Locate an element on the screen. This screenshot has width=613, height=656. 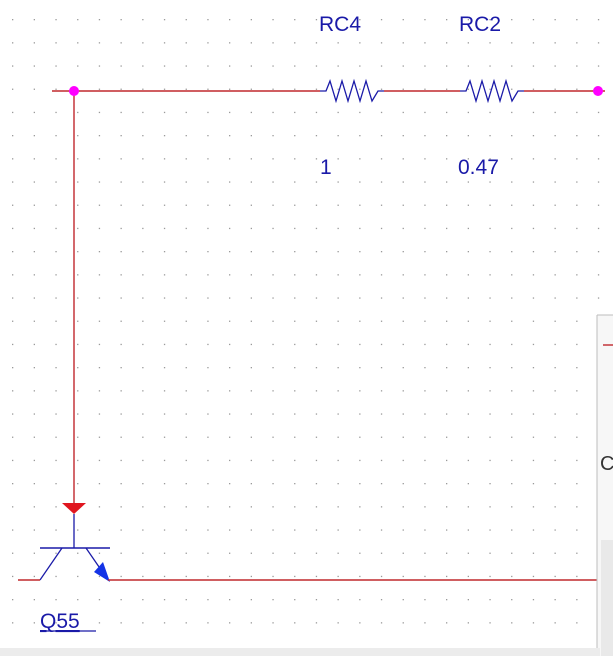
rc4-ref-label: RC4 is located at coordinates (340, 24).